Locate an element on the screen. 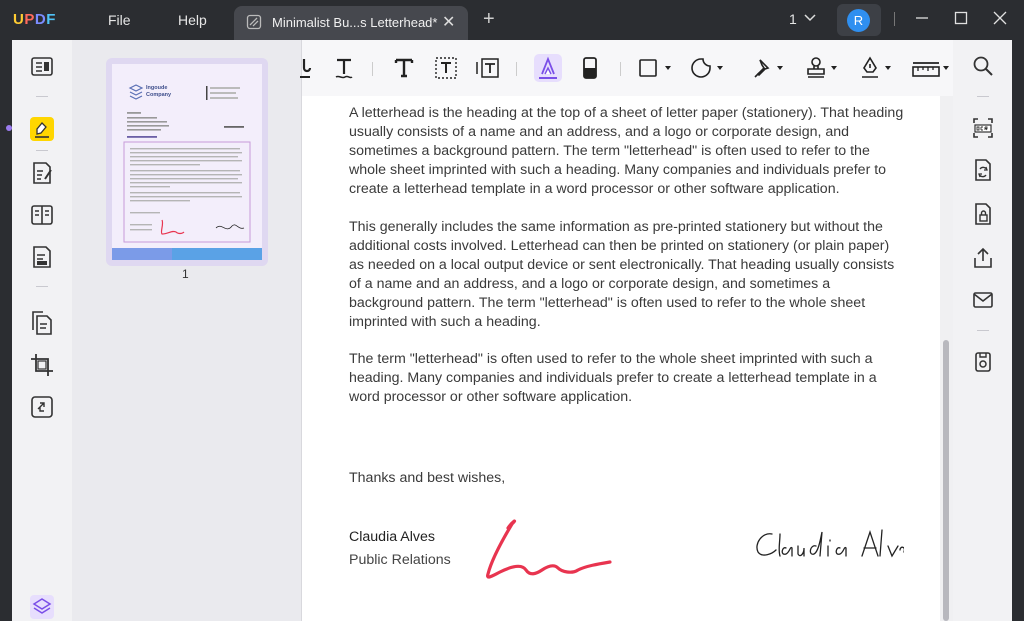 This screenshot has height=621, width=1024. menu-file: File is located at coordinates (119, 20).